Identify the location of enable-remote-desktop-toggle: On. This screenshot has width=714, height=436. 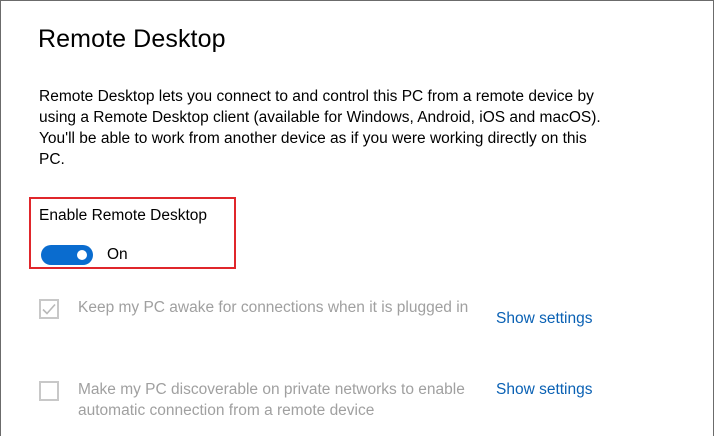
(84, 255).